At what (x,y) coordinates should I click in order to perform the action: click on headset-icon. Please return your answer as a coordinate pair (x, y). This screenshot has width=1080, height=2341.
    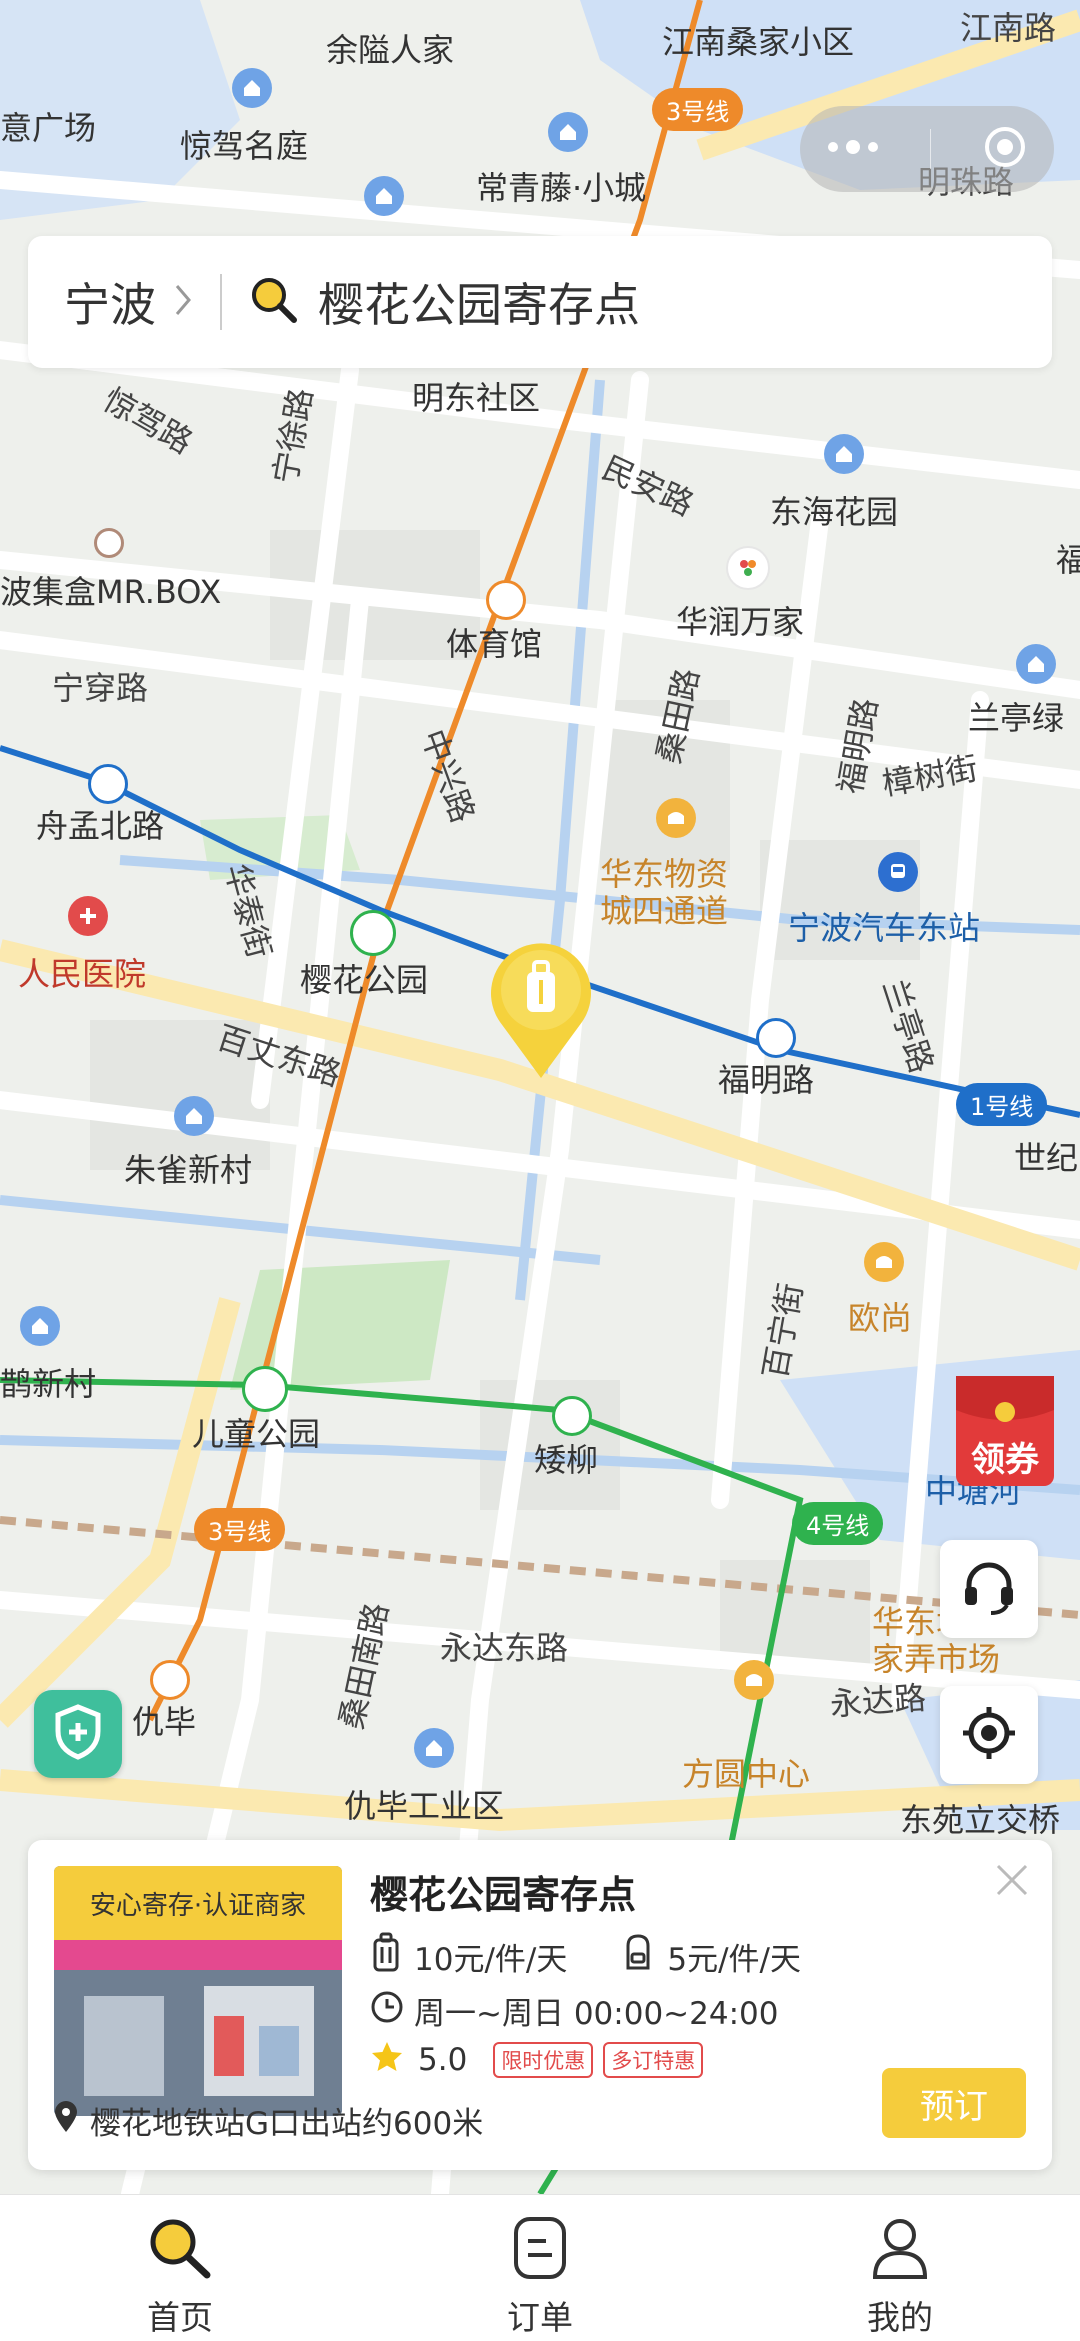
    Looking at the image, I should click on (989, 1589).